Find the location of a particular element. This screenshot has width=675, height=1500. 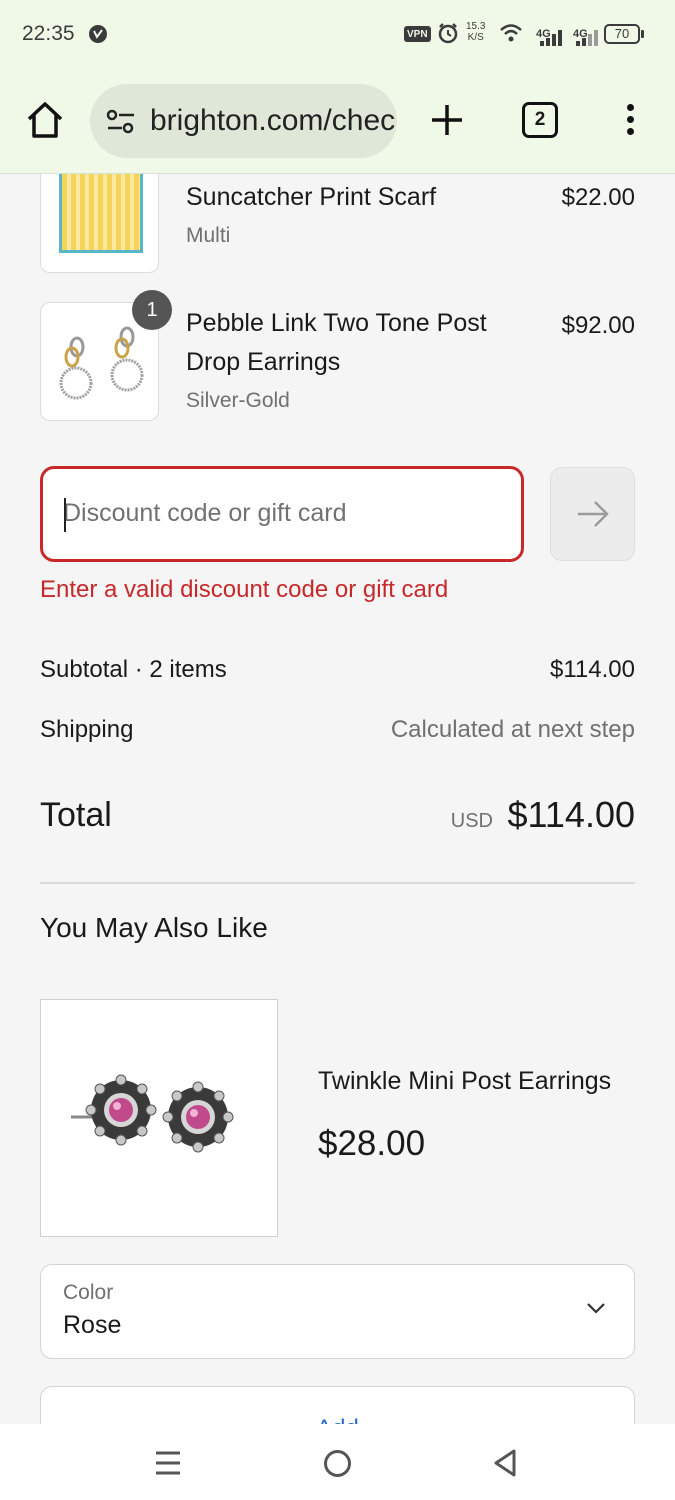

site-settings-icon is located at coordinates (121, 122).